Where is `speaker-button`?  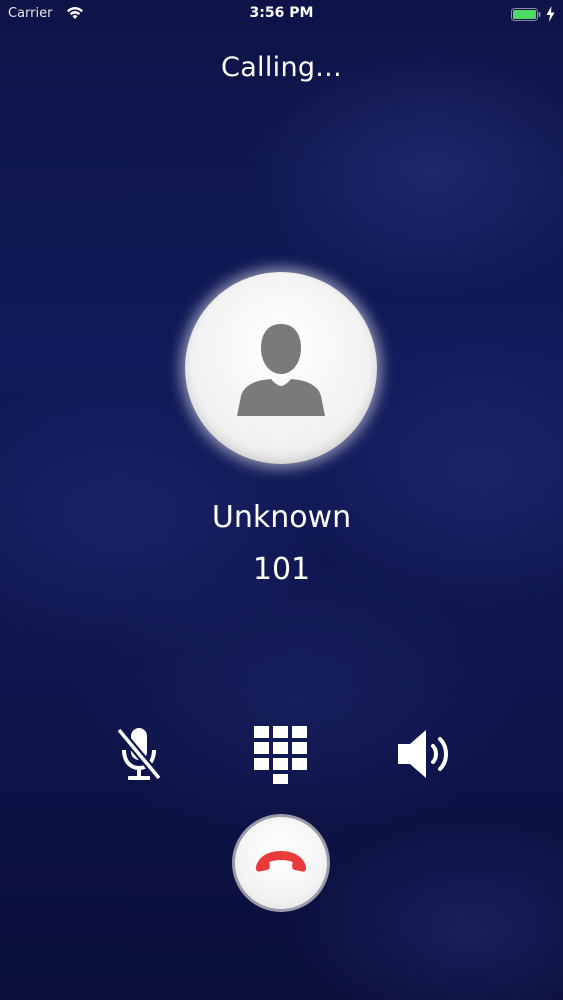 speaker-button is located at coordinates (426, 754).